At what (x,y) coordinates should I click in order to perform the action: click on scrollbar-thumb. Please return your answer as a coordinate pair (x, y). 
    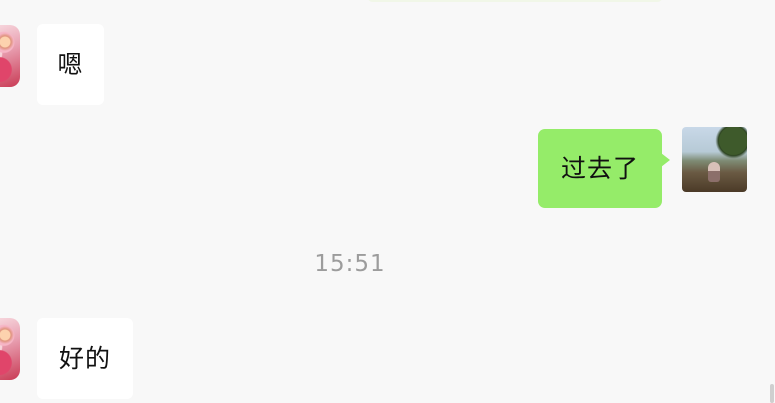
    Looking at the image, I should click on (772, 393).